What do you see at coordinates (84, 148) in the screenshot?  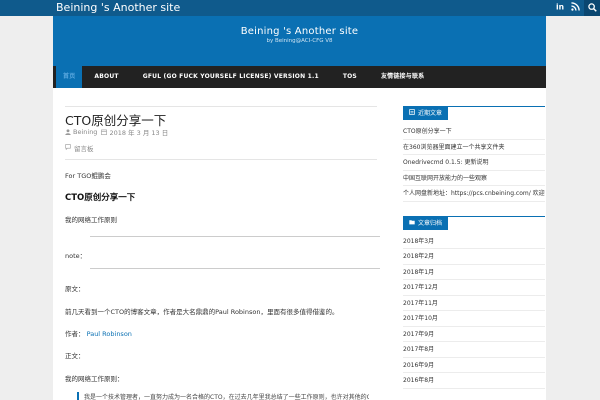 I see `comment-link: 留言板` at bounding box center [84, 148].